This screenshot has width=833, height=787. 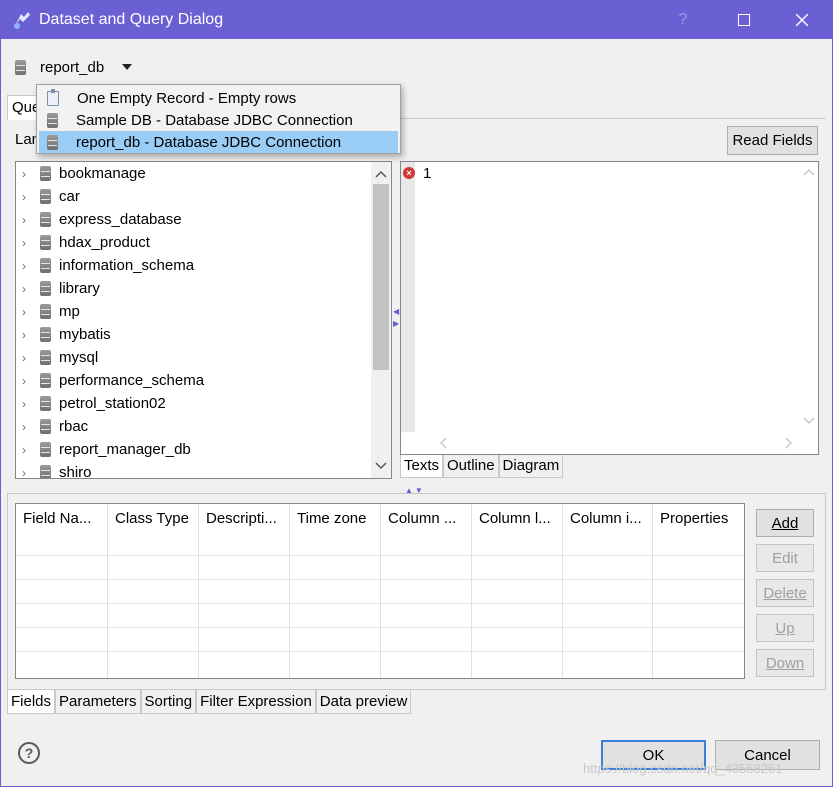 I want to click on tree-item: › performance_schema, so click(x=113, y=380).